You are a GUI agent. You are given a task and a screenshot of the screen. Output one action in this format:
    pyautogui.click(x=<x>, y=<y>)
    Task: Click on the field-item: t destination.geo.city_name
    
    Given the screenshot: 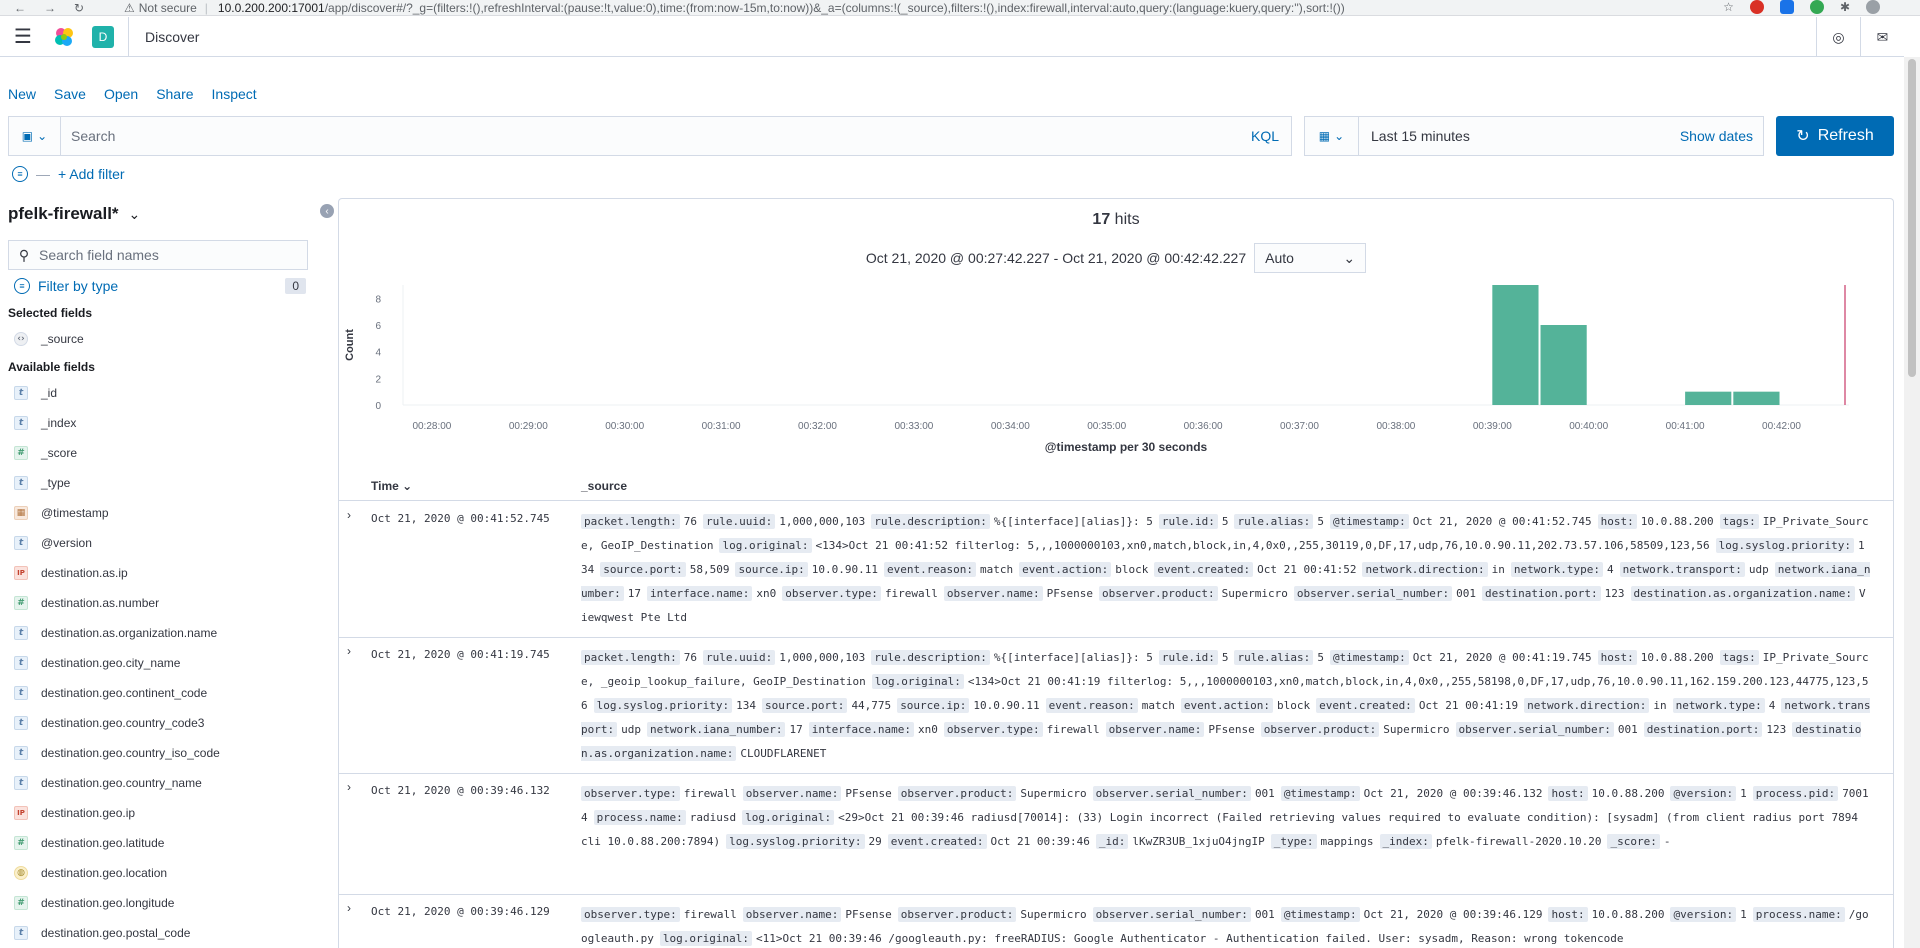 What is the action you would take?
    pyautogui.click(x=117, y=663)
    